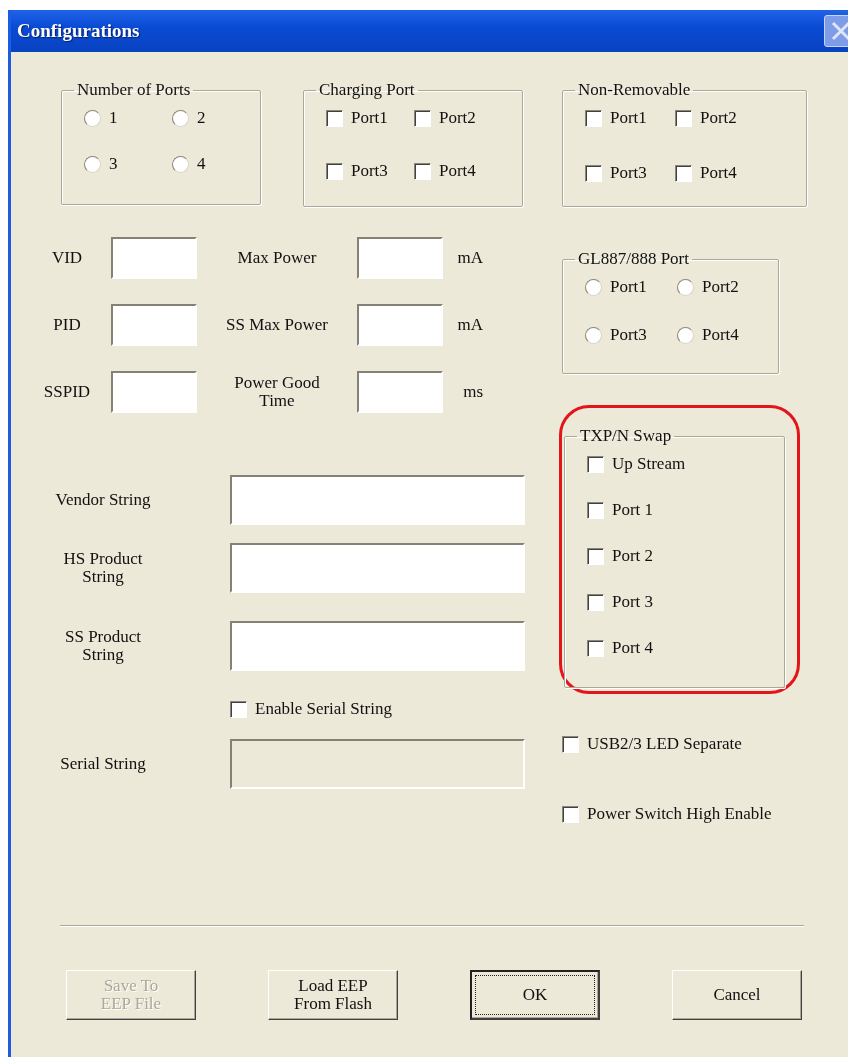  I want to click on dialog-button: Load EEP From Flash, so click(333, 995).